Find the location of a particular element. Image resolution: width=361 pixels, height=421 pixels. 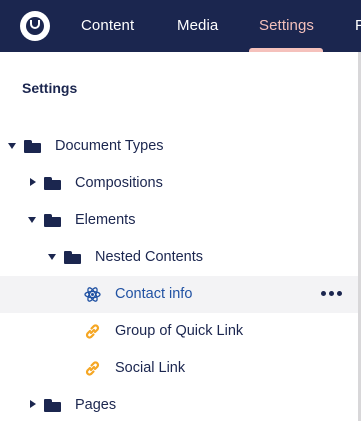

tree-item-contact-info: Contact info is located at coordinates (179, 294).